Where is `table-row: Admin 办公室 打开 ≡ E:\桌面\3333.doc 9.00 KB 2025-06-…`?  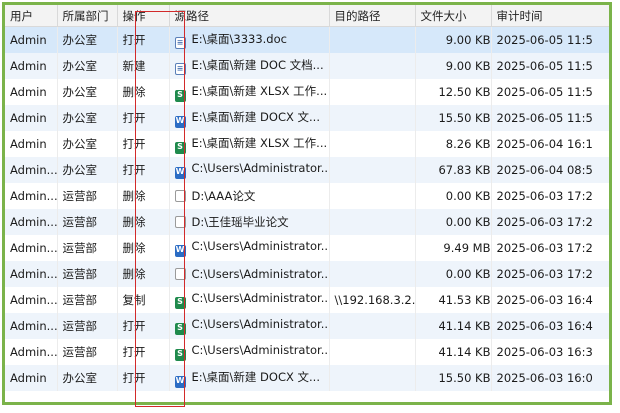
table-row: Admin 办公室 打开 ≡ E:\桌面\3333.doc 9.00 KB 2025-06-… is located at coordinates (307, 39).